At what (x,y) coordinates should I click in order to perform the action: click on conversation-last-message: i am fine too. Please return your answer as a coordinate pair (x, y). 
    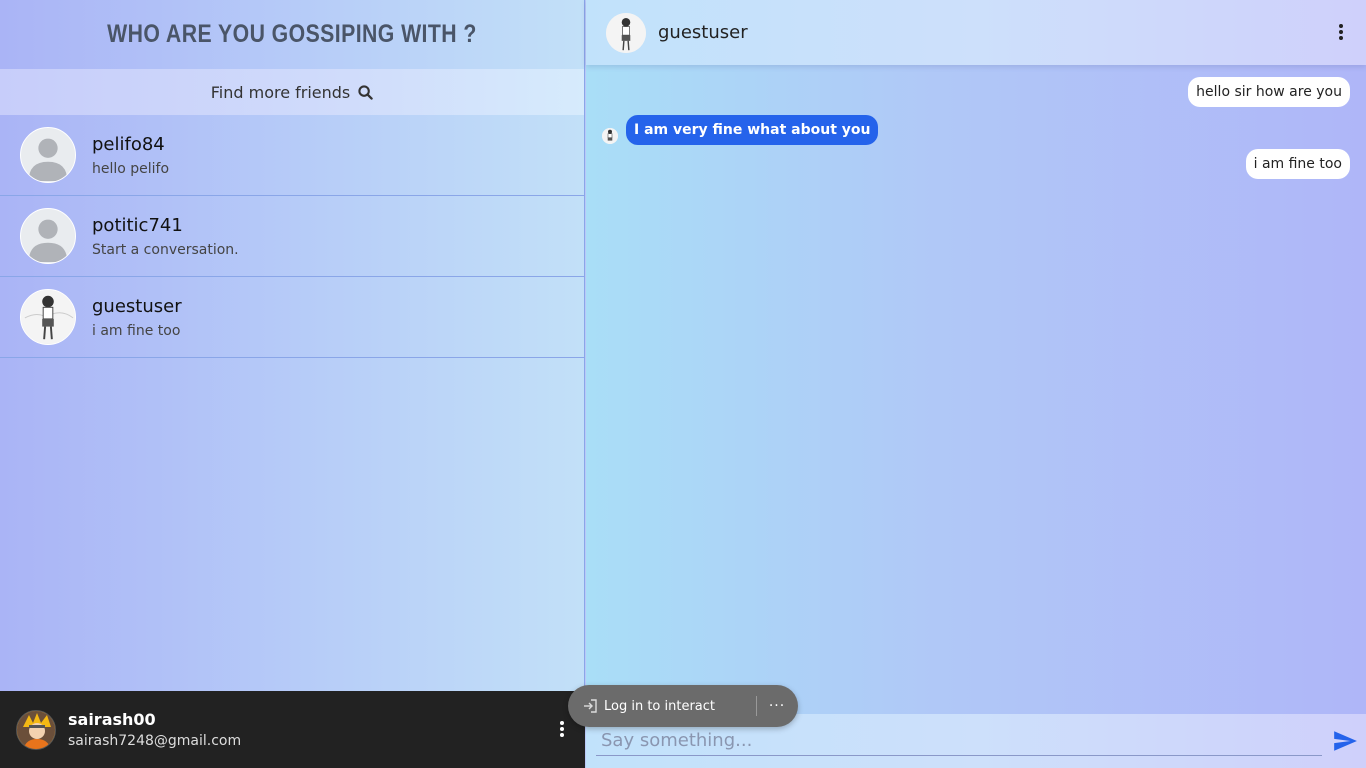
    Looking at the image, I should click on (136, 330).